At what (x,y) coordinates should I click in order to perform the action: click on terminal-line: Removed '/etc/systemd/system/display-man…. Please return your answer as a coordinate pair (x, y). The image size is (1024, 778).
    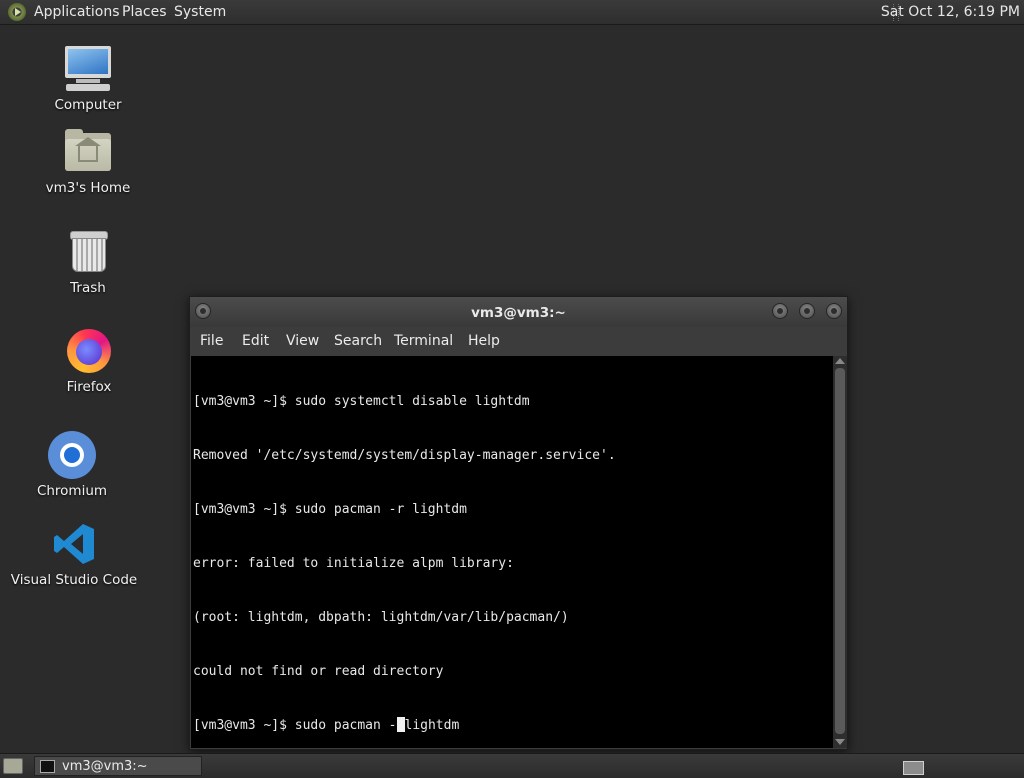
    Looking at the image, I should click on (404, 455).